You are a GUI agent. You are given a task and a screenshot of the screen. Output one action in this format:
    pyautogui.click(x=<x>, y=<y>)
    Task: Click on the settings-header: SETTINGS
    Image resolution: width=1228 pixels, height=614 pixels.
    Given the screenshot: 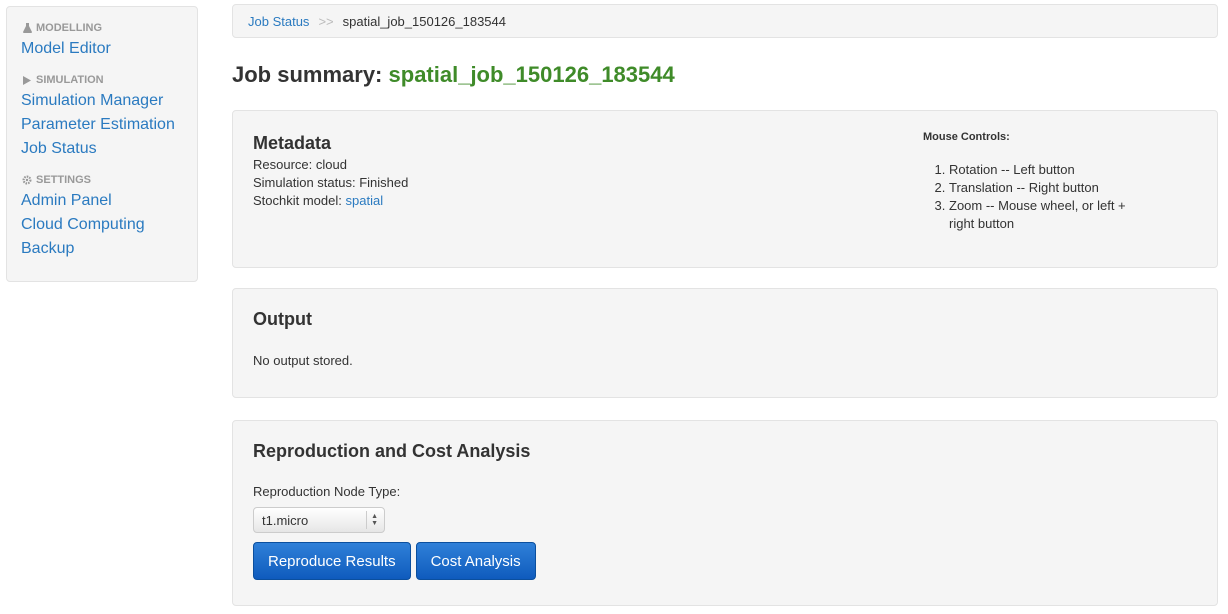 What is the action you would take?
    pyautogui.click(x=109, y=180)
    